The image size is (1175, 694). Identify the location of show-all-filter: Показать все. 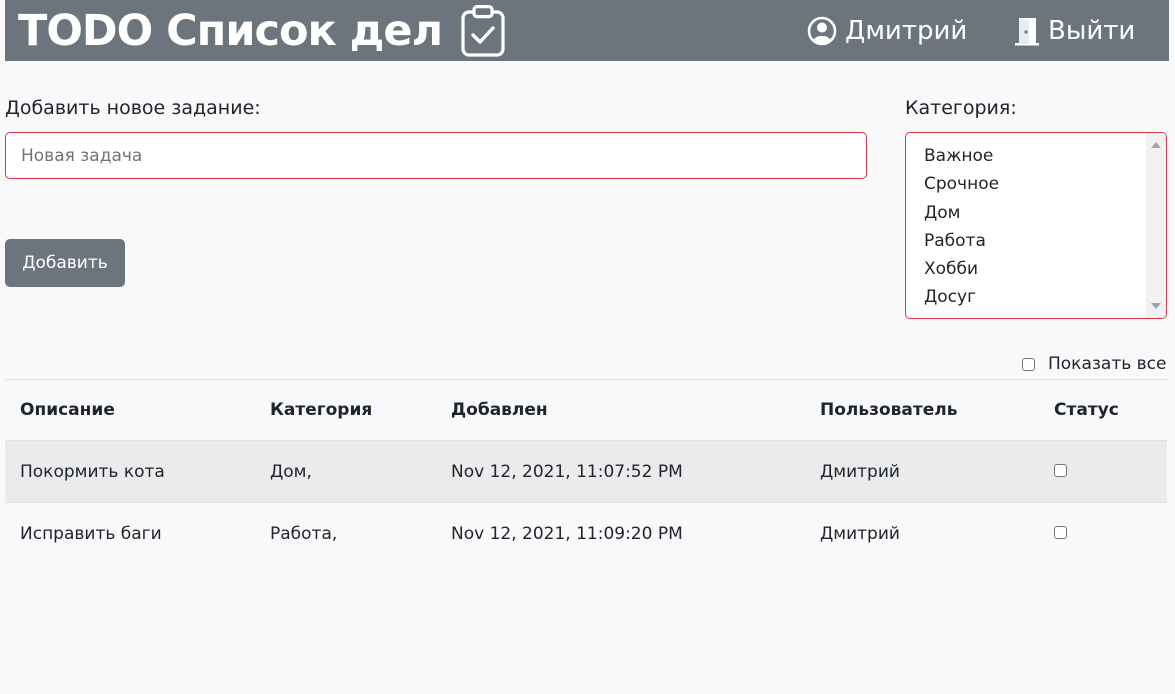
(1094, 364).